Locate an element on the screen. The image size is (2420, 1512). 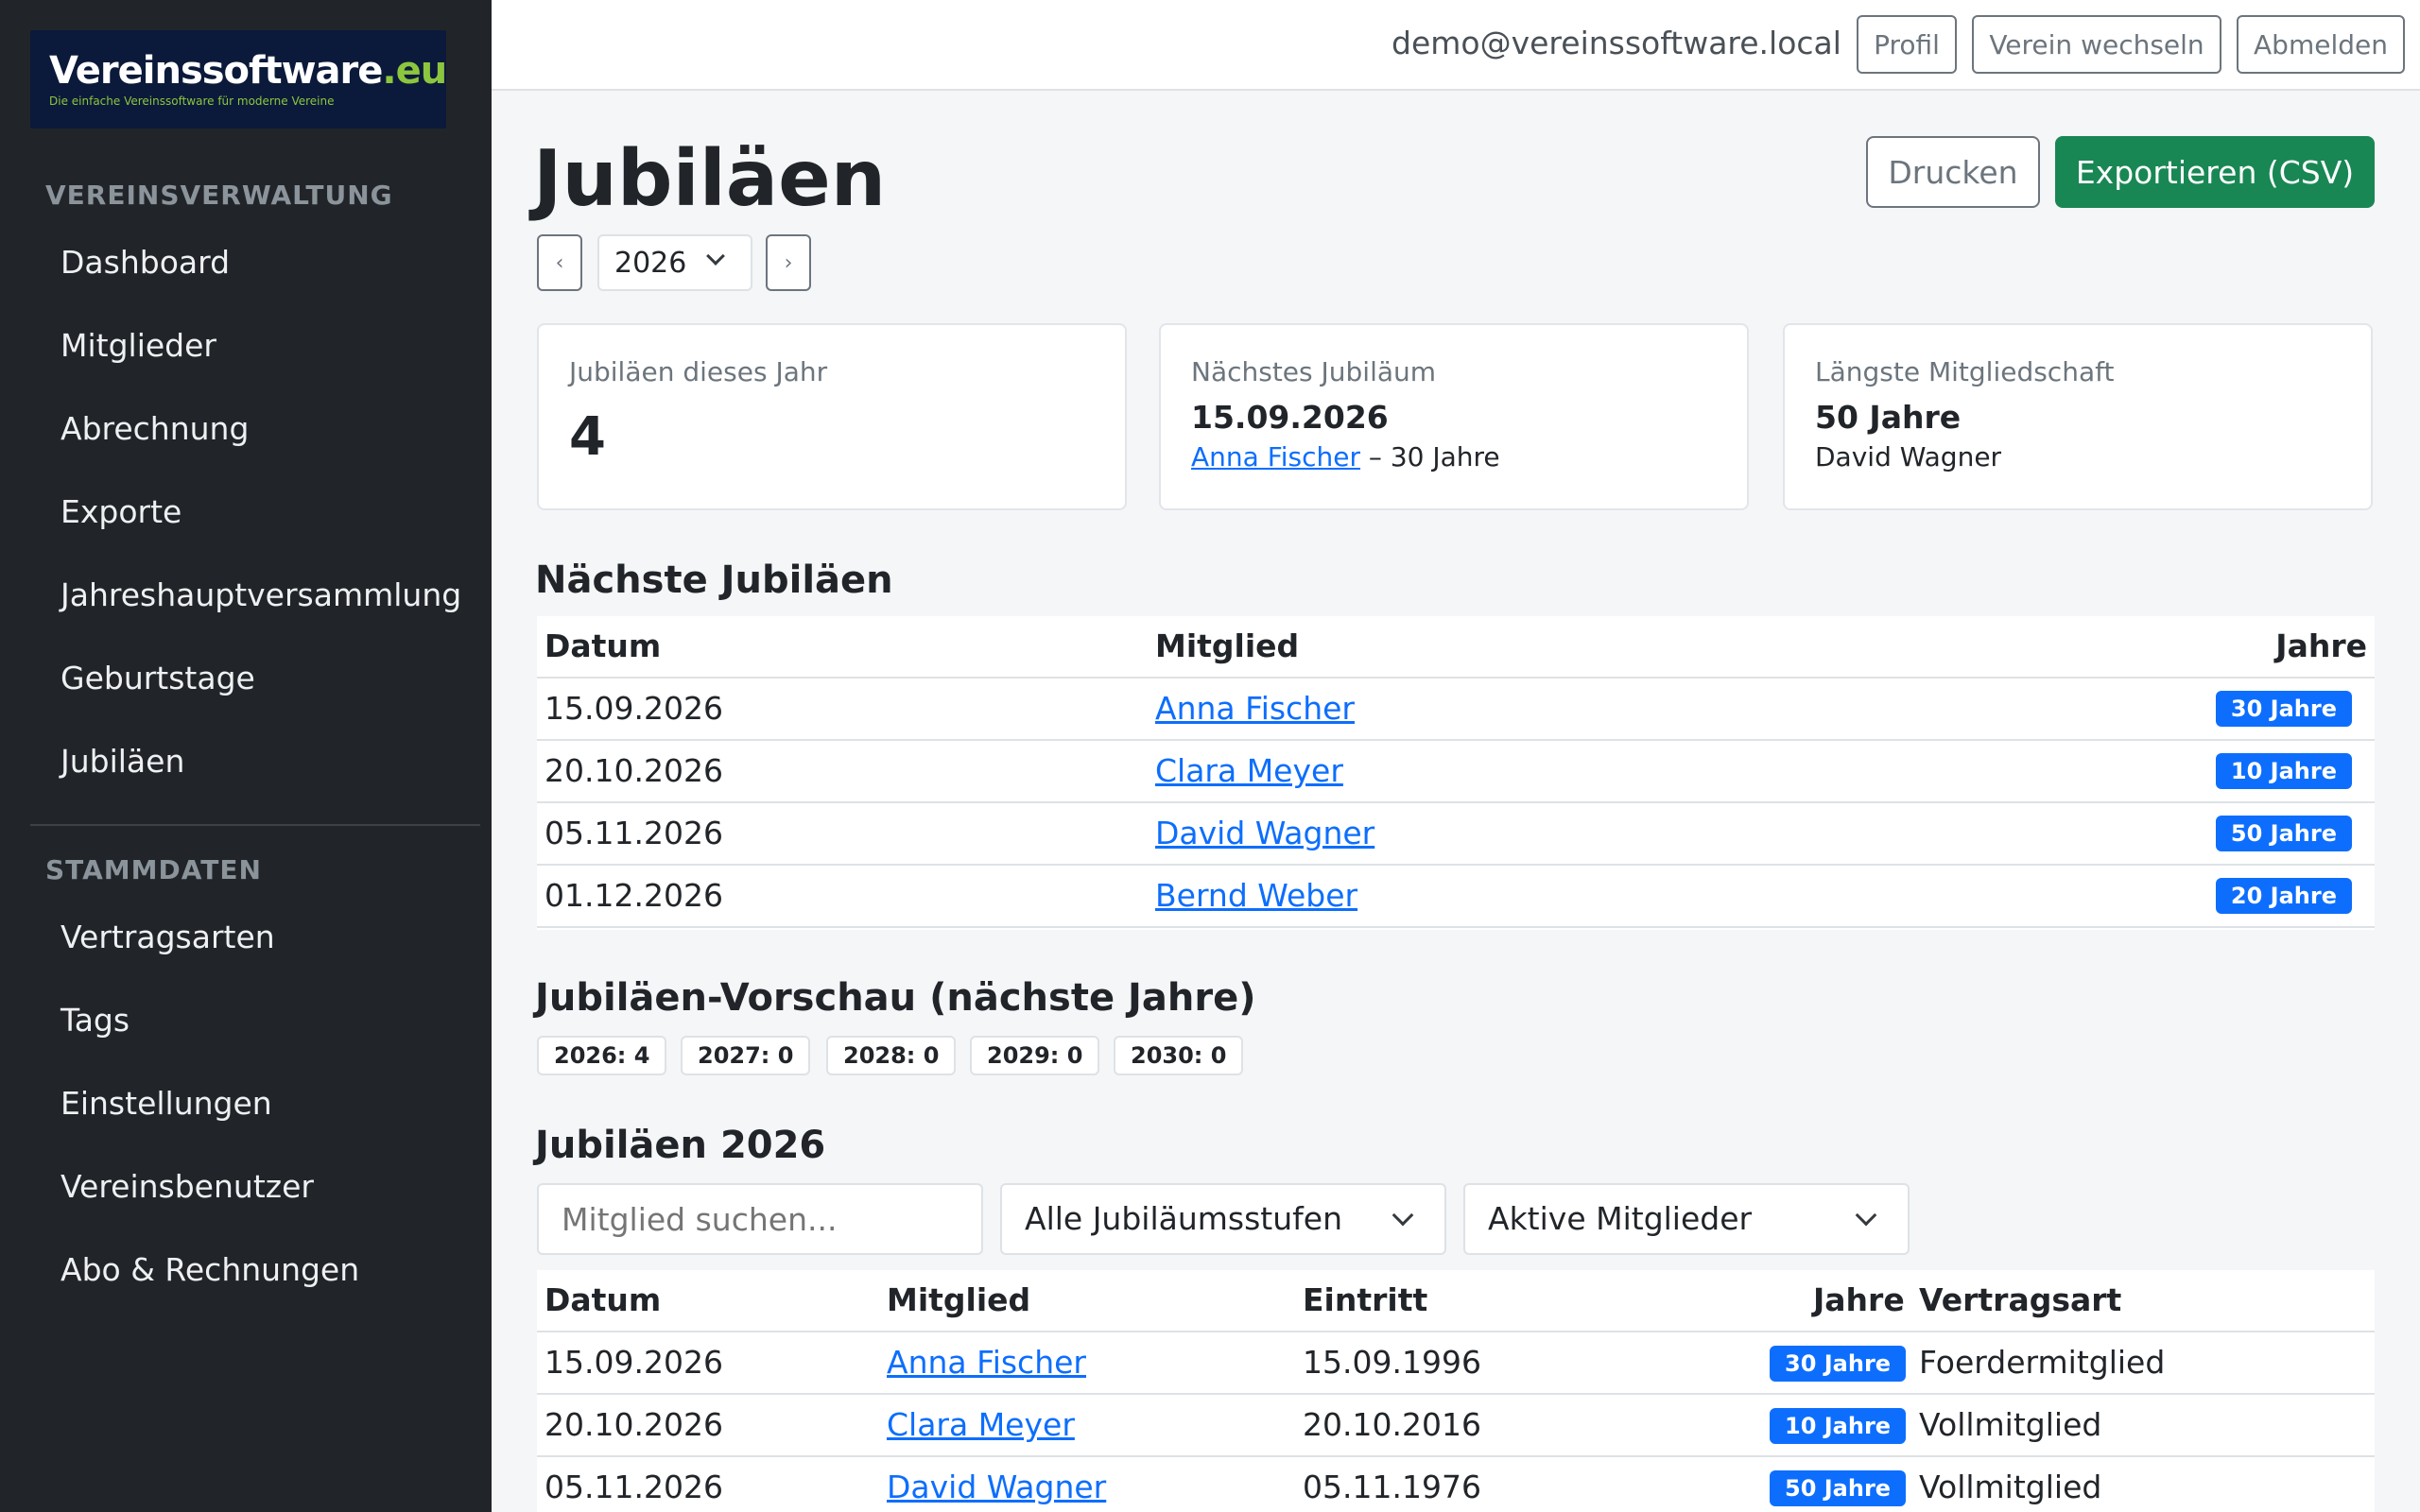
table-row: 20.10.2026 Clara Meyer 10 Jahre is located at coordinates (1456, 772).